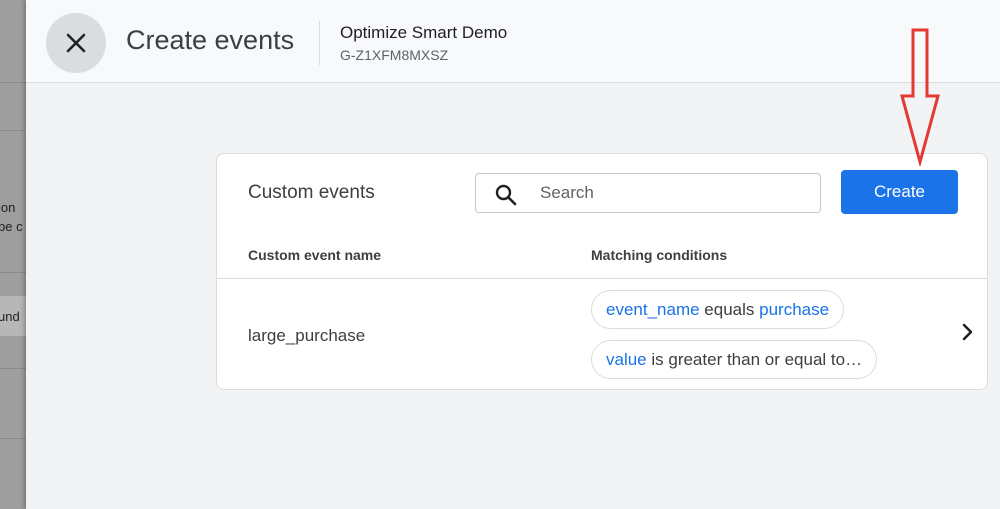 The image size is (1000, 509). Describe the element at coordinates (794, 309) in the screenshot. I see `condition-value: purchase` at that location.